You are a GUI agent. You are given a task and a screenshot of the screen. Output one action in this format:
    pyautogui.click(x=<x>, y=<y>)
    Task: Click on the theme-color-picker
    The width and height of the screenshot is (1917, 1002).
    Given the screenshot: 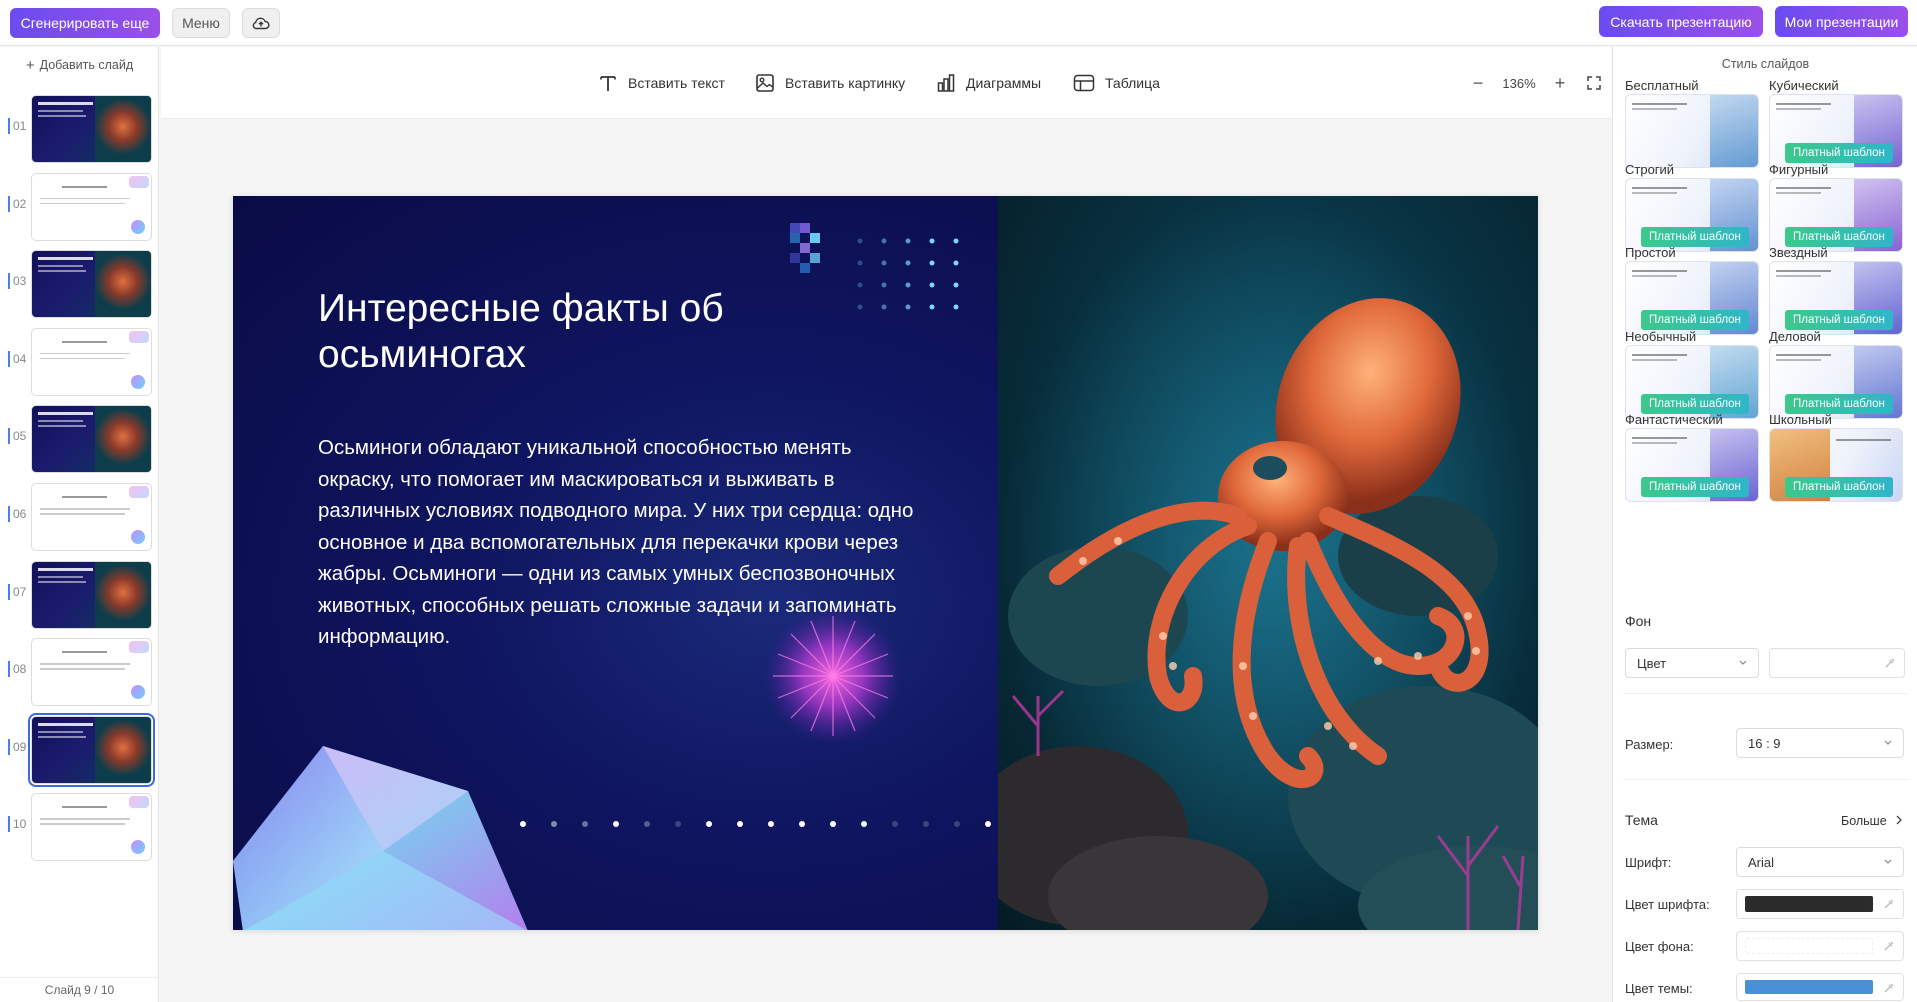 What is the action you would take?
    pyautogui.click(x=1820, y=987)
    